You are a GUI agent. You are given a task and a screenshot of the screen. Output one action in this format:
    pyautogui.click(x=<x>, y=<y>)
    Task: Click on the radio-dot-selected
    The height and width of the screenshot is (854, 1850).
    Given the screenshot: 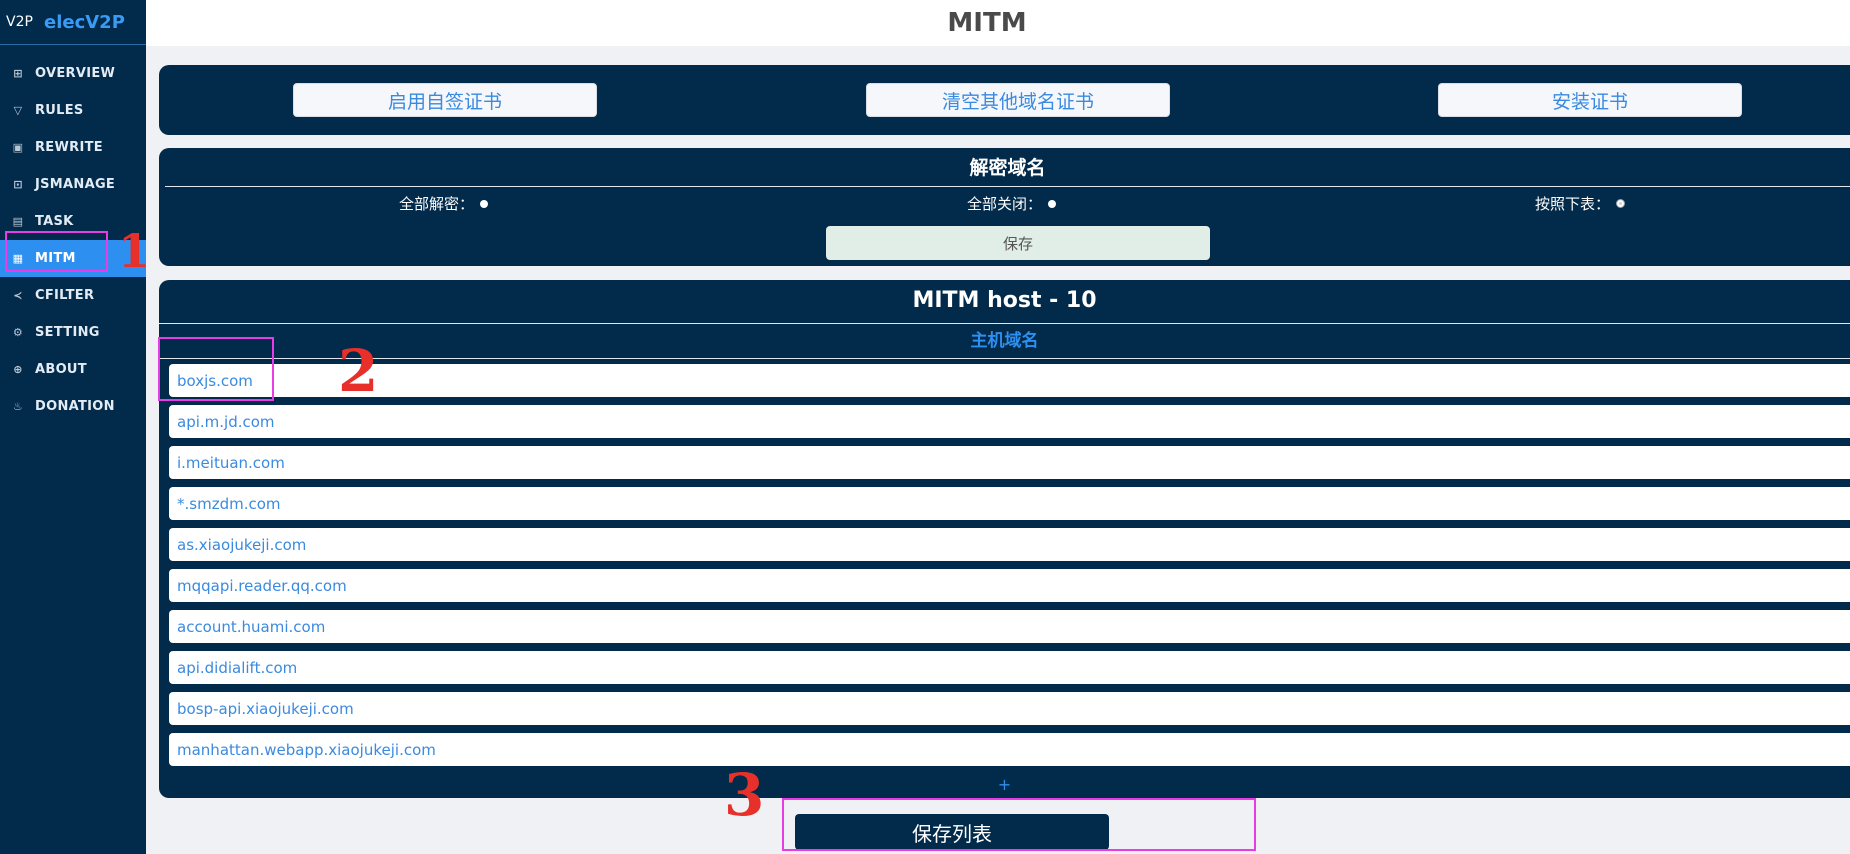 What is the action you would take?
    pyautogui.click(x=1621, y=203)
    